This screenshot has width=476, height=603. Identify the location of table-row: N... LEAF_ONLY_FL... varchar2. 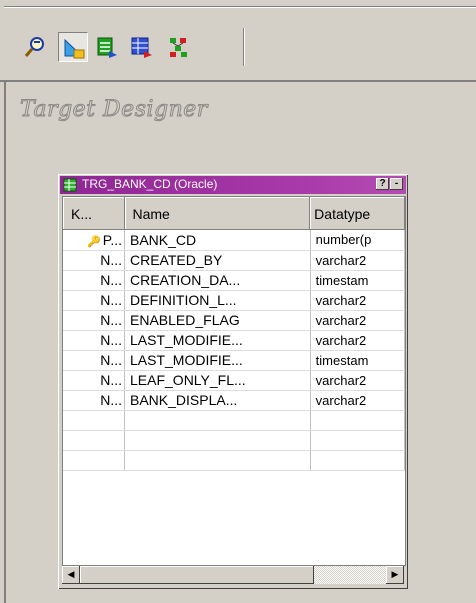
(234, 380).